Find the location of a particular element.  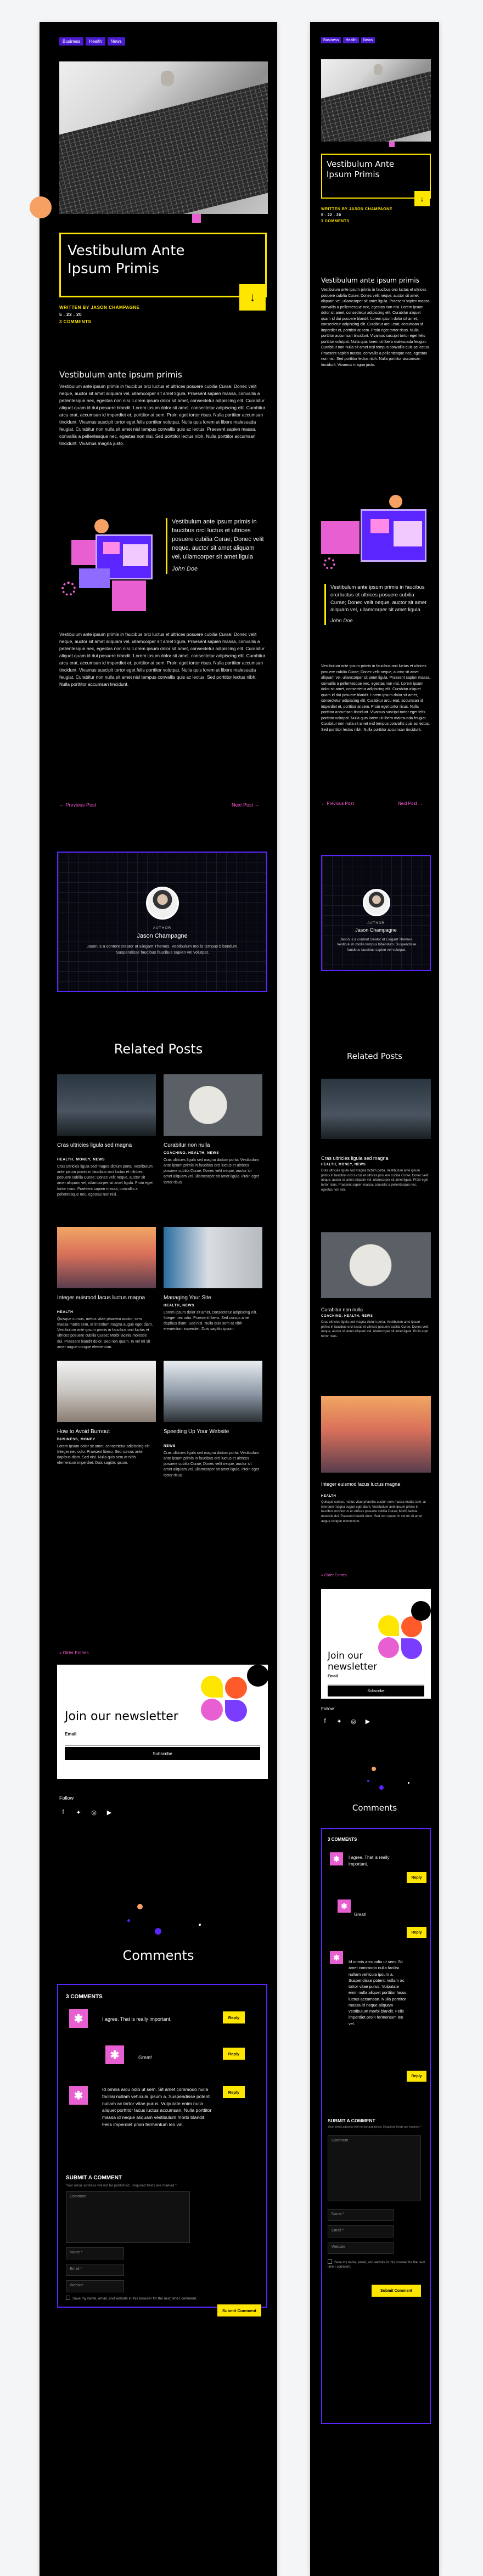

related-post-title: Managing Your Site is located at coordinates (212, 1298).